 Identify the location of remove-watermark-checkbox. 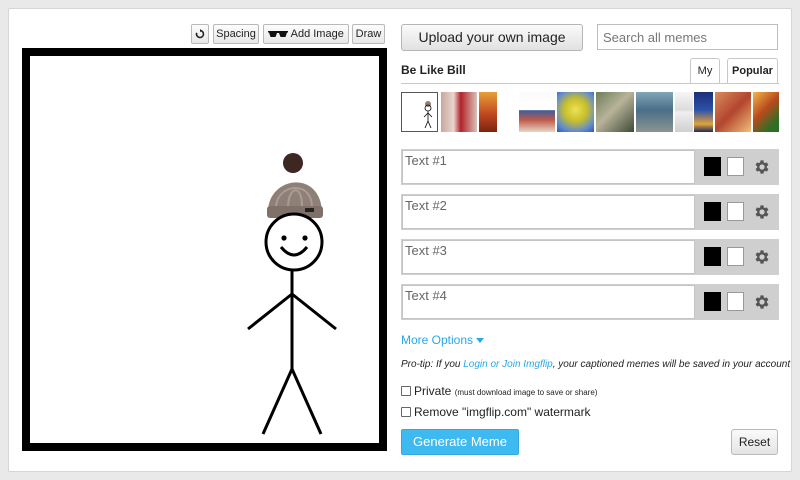
(406, 412).